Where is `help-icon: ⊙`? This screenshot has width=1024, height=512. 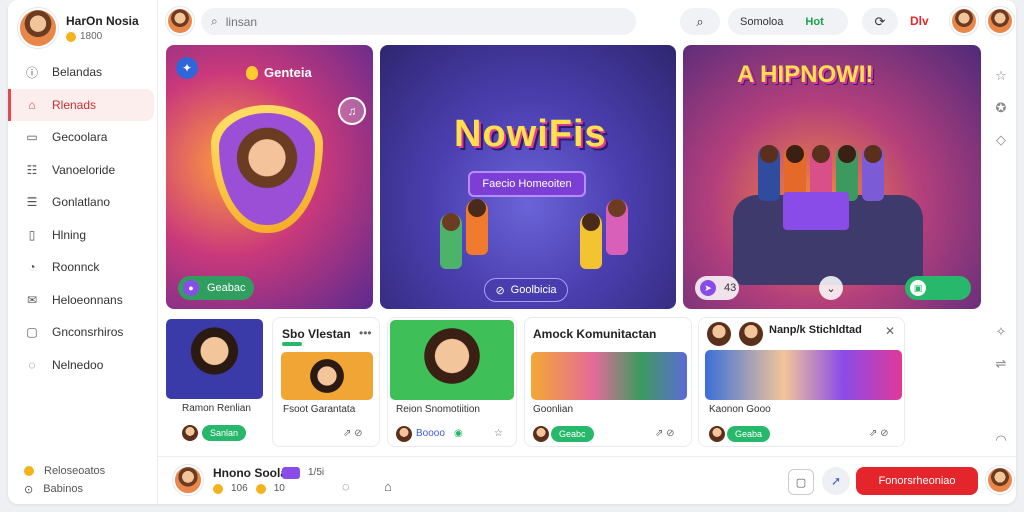
help-icon: ⊙ is located at coordinates (29, 489).